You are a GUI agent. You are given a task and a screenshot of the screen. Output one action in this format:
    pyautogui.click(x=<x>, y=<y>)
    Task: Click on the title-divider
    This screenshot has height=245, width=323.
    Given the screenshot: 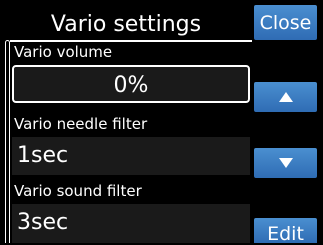 What is the action you would take?
    pyautogui.click(x=131, y=41)
    